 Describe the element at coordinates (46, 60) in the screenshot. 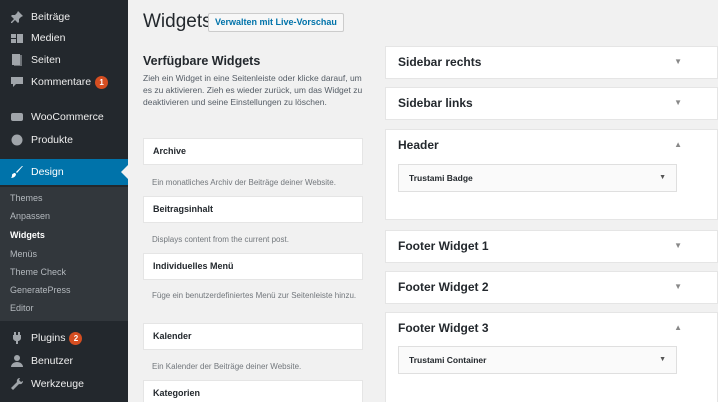

I see `menu-label: Seiten` at that location.